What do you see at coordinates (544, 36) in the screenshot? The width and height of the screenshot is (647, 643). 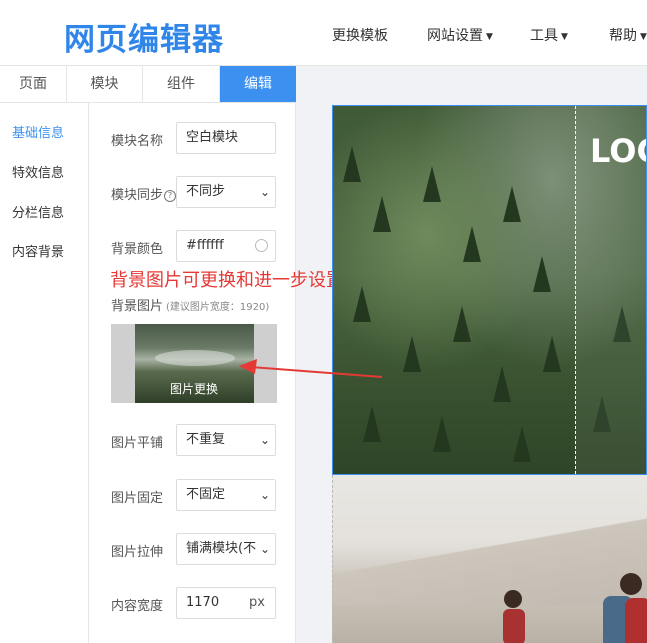 I see `menu-tools-label: 工具` at bounding box center [544, 36].